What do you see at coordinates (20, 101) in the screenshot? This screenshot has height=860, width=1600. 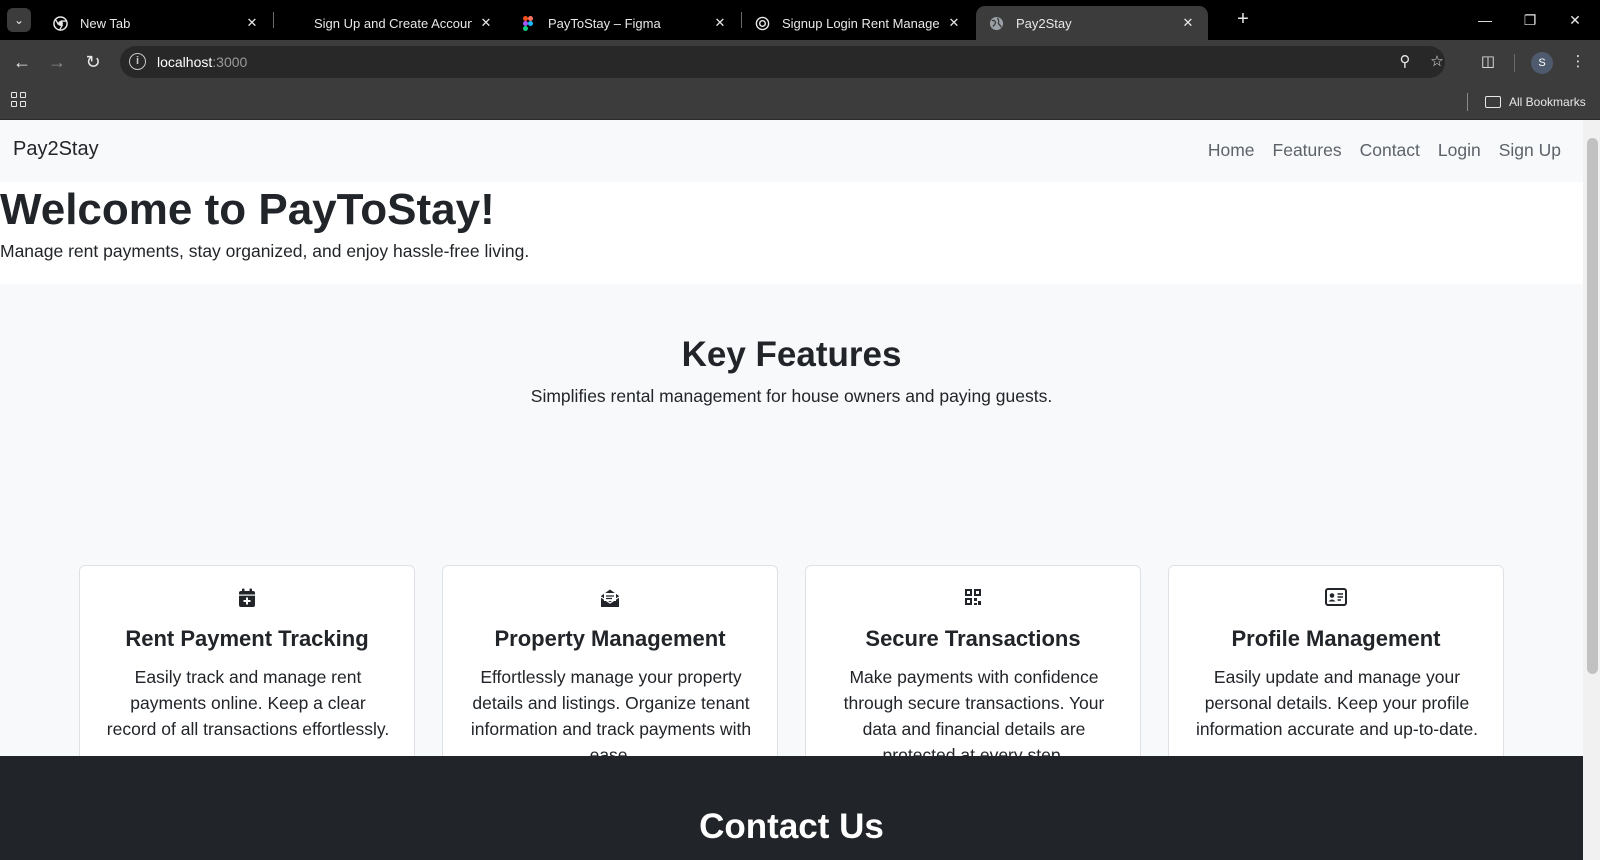 I see `apps-grid-icon` at bounding box center [20, 101].